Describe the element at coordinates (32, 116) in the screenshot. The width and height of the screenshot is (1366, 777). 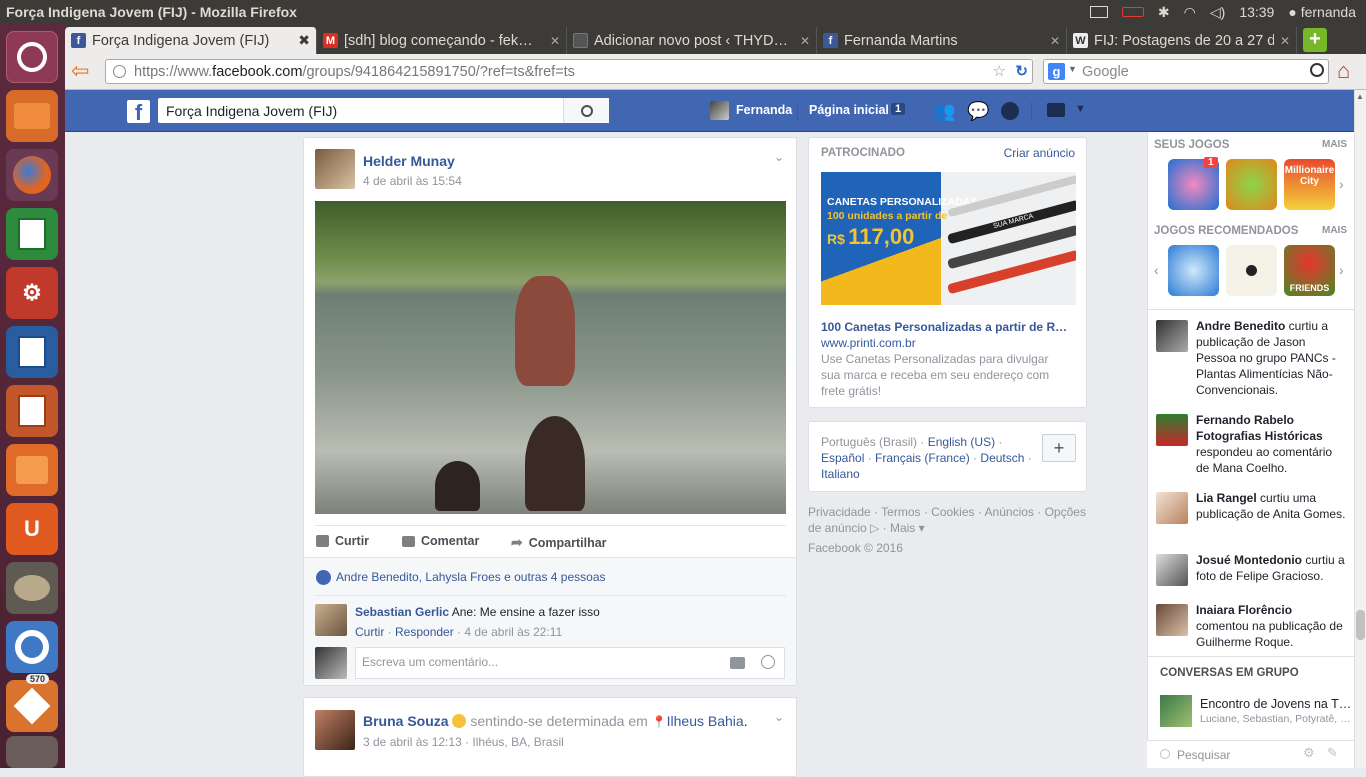
I see `files-icon` at that location.